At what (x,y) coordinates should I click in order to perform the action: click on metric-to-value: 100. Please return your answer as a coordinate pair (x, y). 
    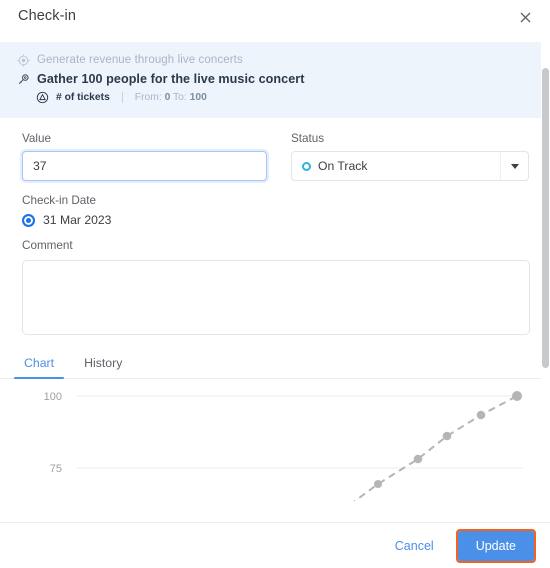
    Looking at the image, I should click on (198, 97).